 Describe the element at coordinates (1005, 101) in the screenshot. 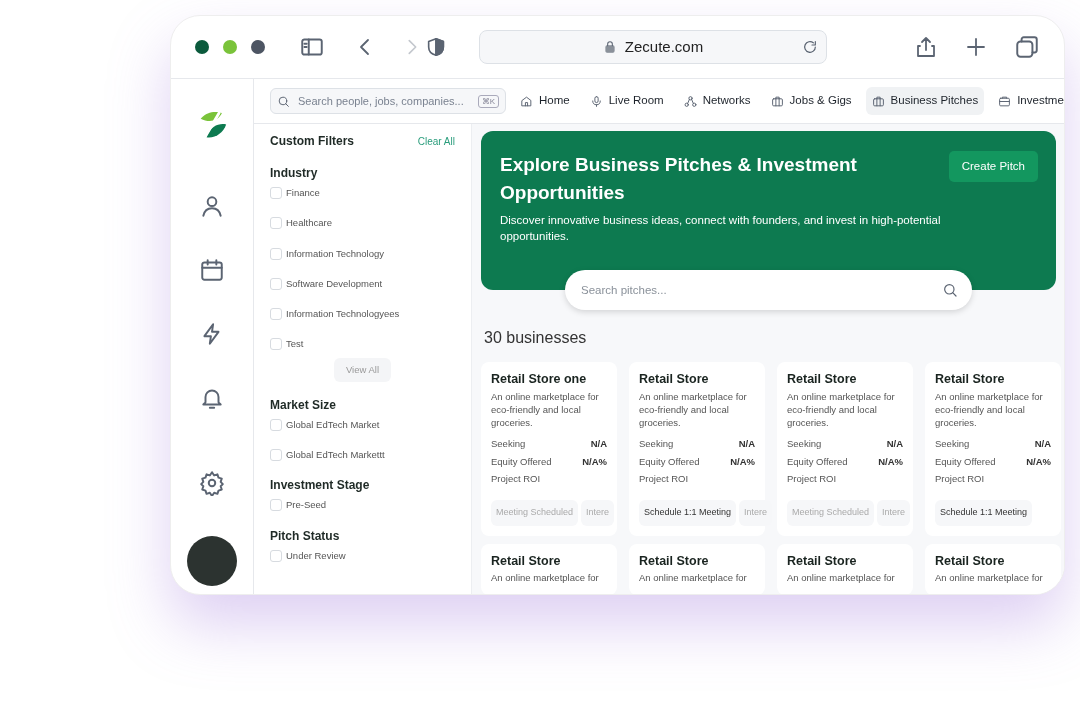

I see `case-icon` at that location.